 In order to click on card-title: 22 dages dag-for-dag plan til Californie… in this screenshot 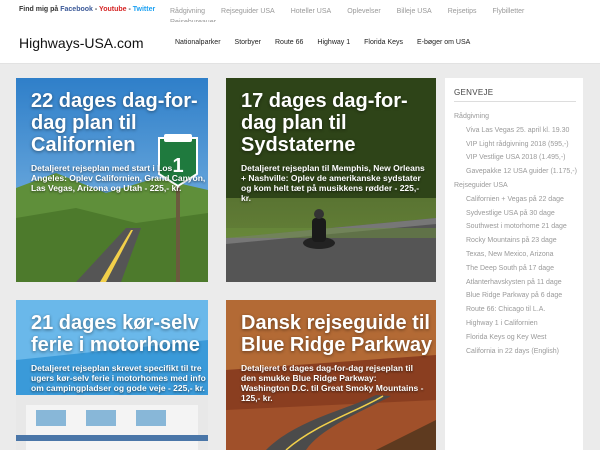, I will do `click(119, 123)`.